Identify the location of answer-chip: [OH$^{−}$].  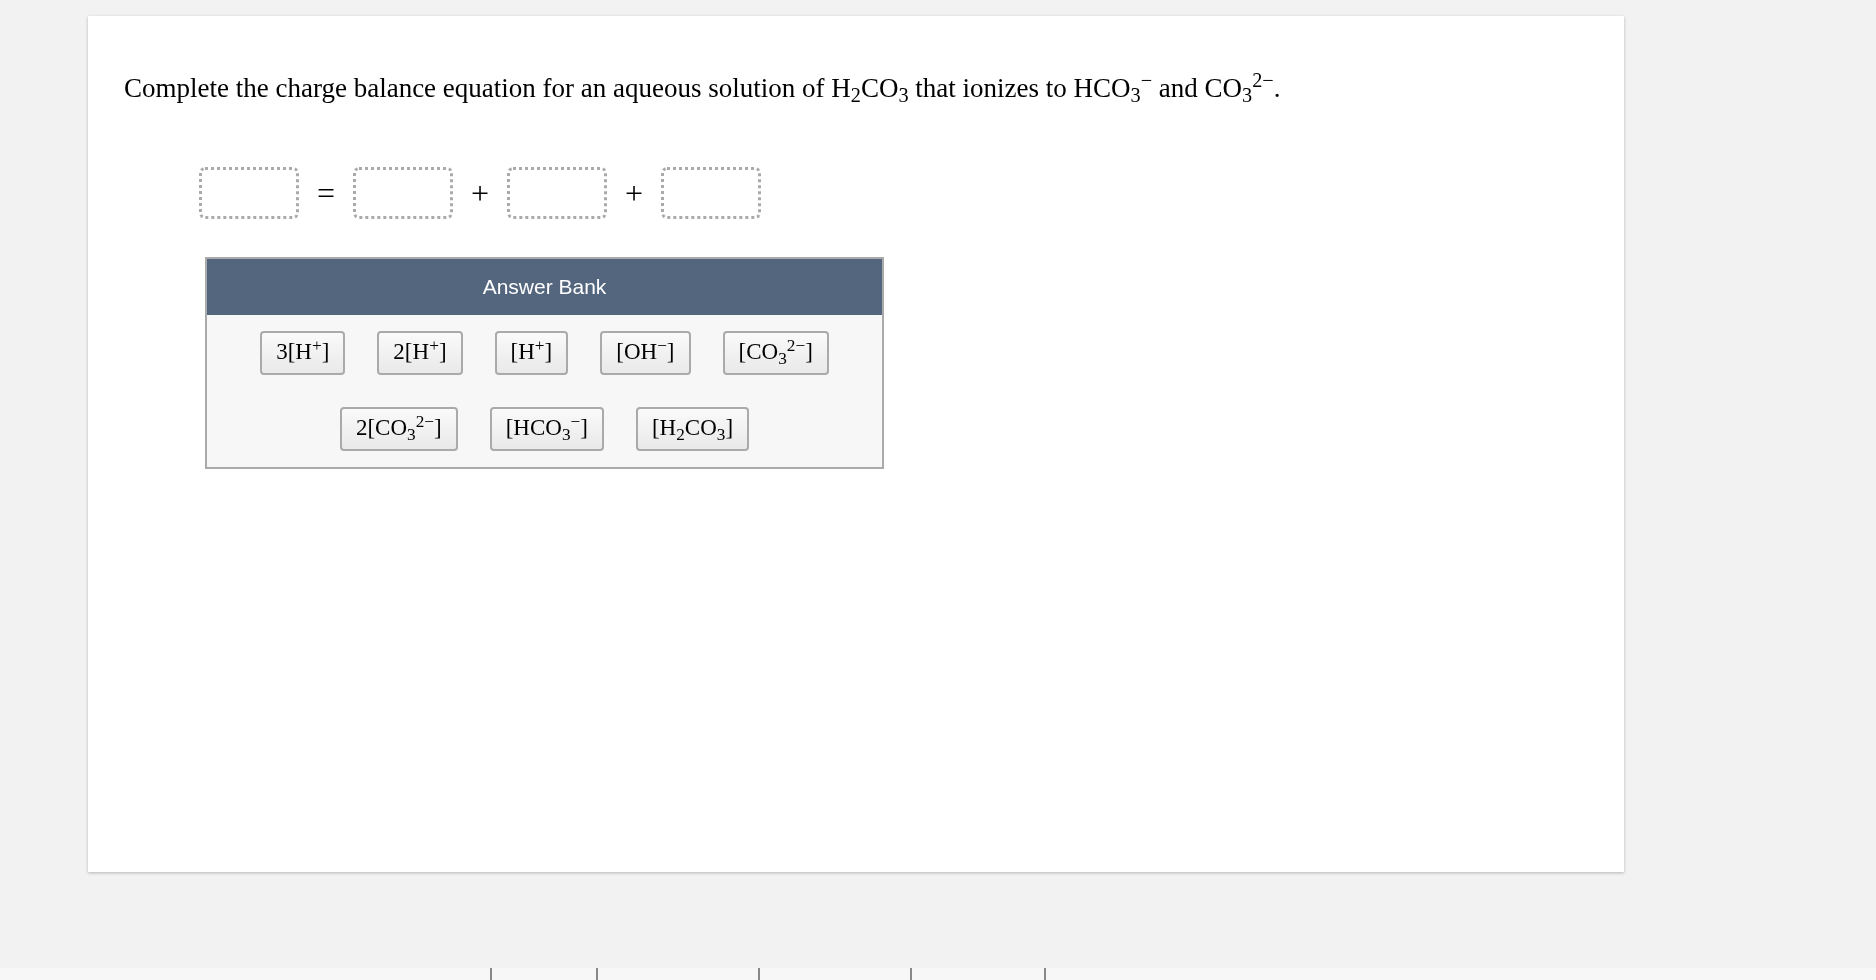
(645, 352).